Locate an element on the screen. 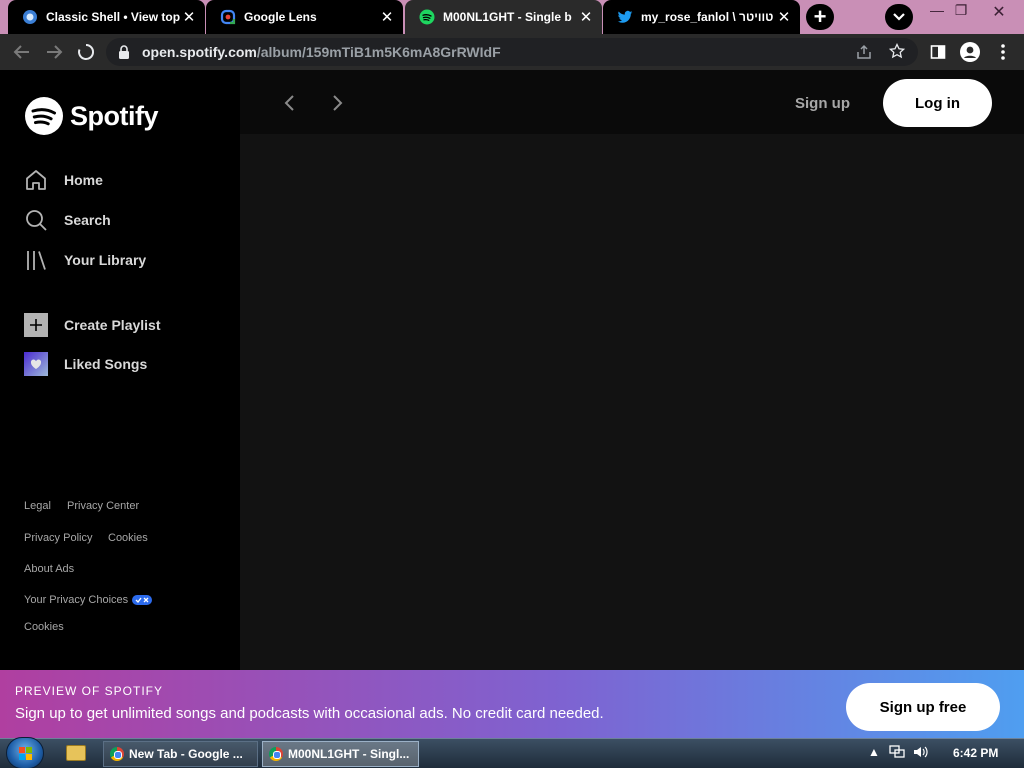 Image resolution: width=1024 pixels, height=768 pixels. spotify-logo: Spotify is located at coordinates (91, 116).